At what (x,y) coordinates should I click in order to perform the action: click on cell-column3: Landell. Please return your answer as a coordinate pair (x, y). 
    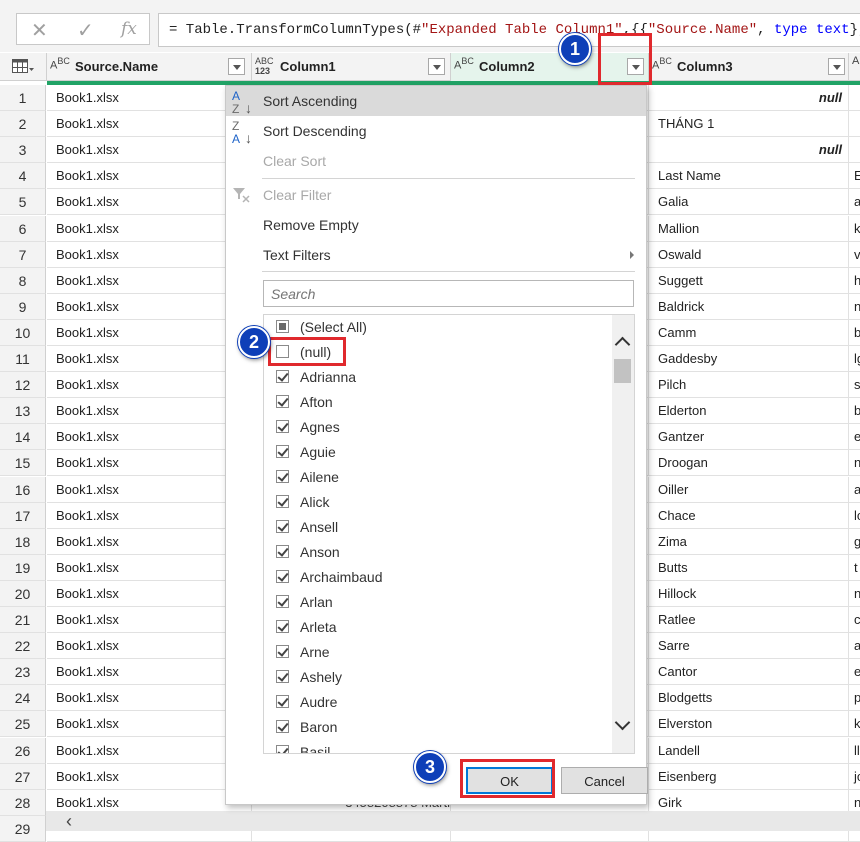
    Looking at the image, I should click on (749, 750).